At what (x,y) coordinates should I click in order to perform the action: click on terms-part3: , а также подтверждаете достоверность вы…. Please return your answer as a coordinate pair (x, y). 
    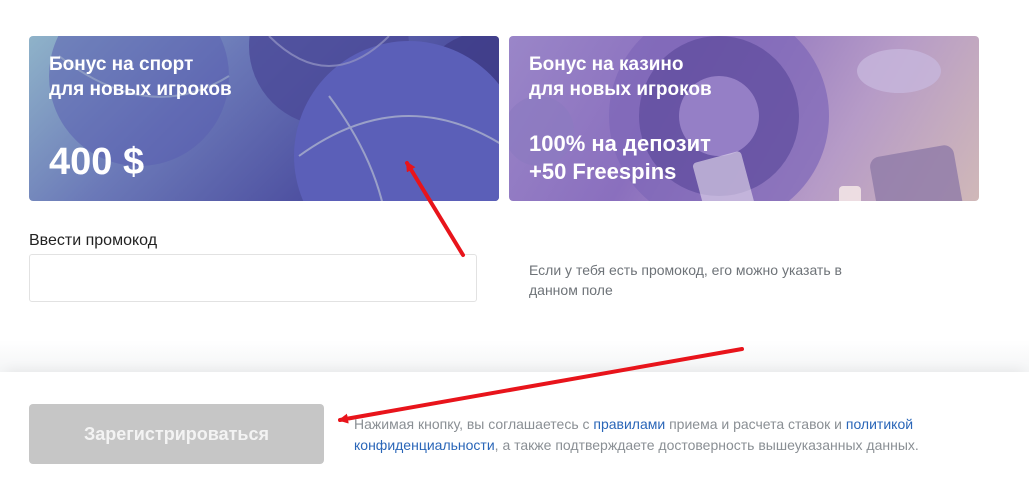
    Looking at the image, I should click on (706, 445).